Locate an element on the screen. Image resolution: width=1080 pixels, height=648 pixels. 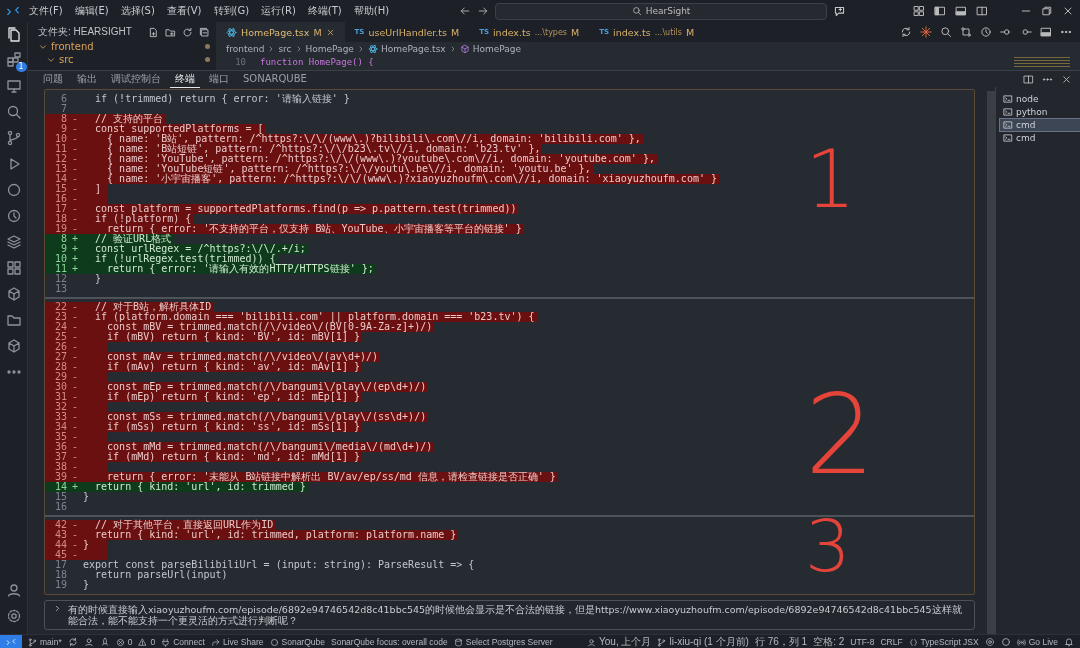
code-line: const mAv = trimmed.match(/\/video\/(av\d+)/) is located at coordinates (242, 357).